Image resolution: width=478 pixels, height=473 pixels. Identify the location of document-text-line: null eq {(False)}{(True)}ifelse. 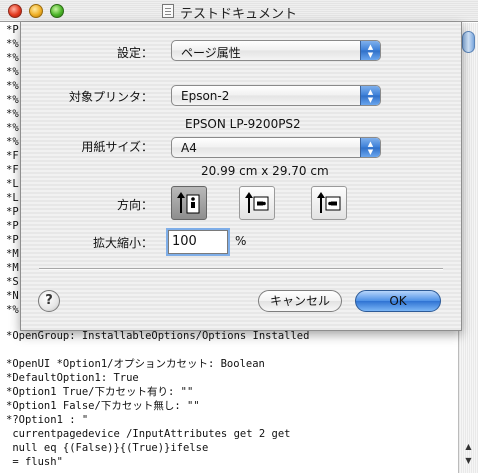
(107, 448).